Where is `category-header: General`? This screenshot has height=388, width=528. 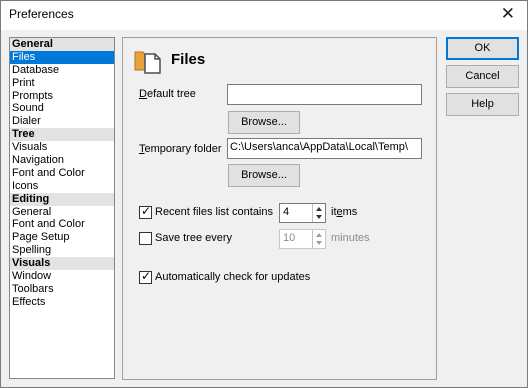 category-header: General is located at coordinates (62, 44).